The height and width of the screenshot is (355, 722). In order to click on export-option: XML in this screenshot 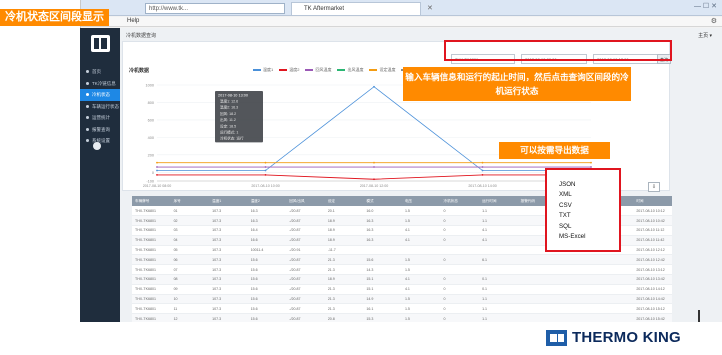, I will do `click(583, 195)`.